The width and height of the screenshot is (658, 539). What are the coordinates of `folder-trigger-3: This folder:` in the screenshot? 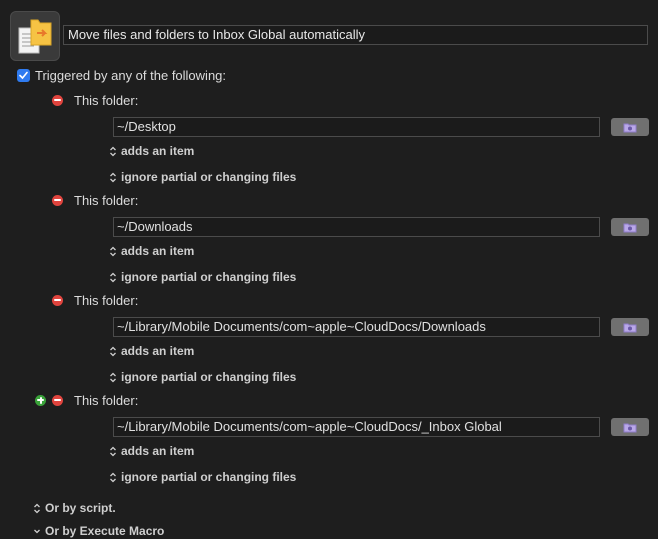 It's located at (95, 300).